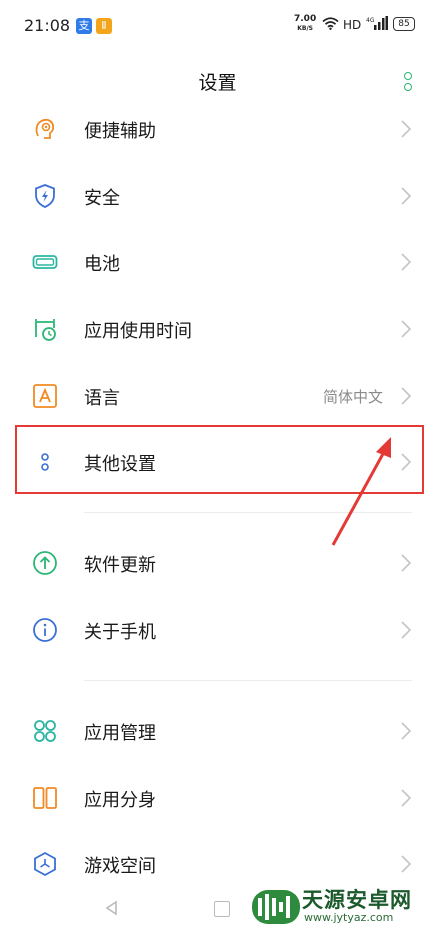 The height and width of the screenshot is (931, 435). I want to click on settings-item-label: 安全, so click(102, 198).